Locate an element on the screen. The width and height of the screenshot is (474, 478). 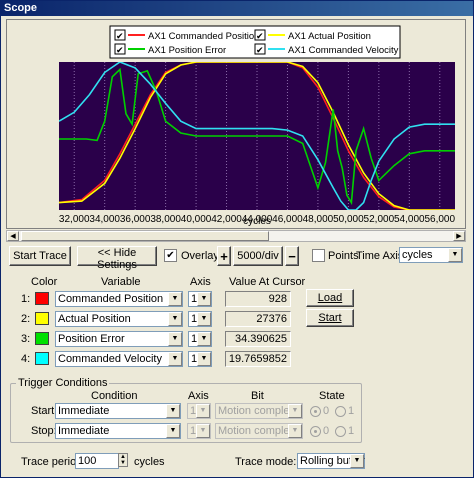
x-tick-label: 42,000 is located at coordinates (226, 219).